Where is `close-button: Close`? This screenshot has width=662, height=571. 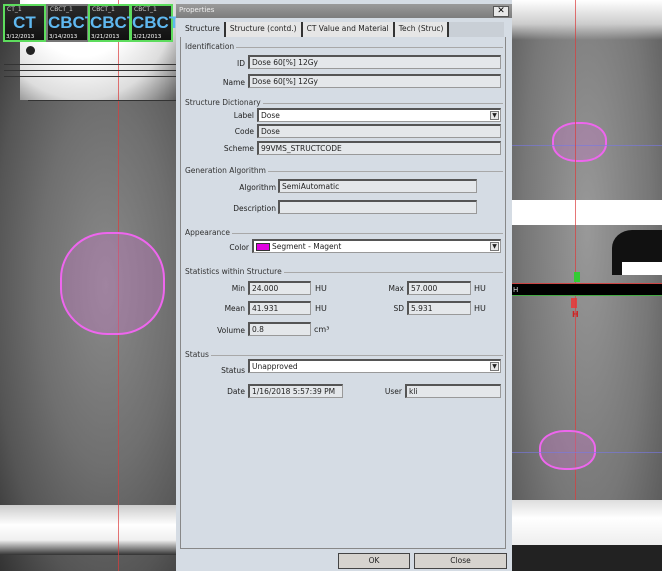
close-button: Close is located at coordinates (460, 561).